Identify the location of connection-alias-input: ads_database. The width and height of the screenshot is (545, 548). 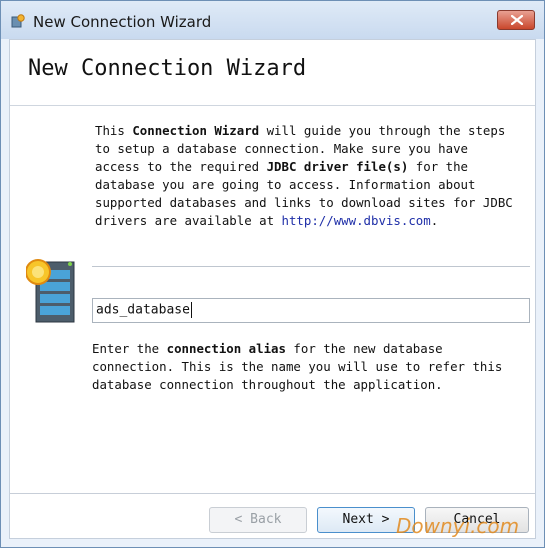
(311, 310).